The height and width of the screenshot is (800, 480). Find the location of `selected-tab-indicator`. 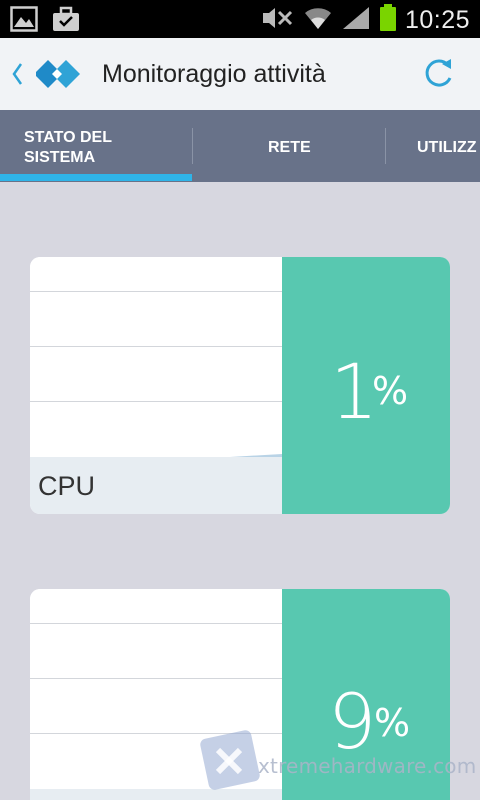

selected-tab-indicator is located at coordinates (96, 177).